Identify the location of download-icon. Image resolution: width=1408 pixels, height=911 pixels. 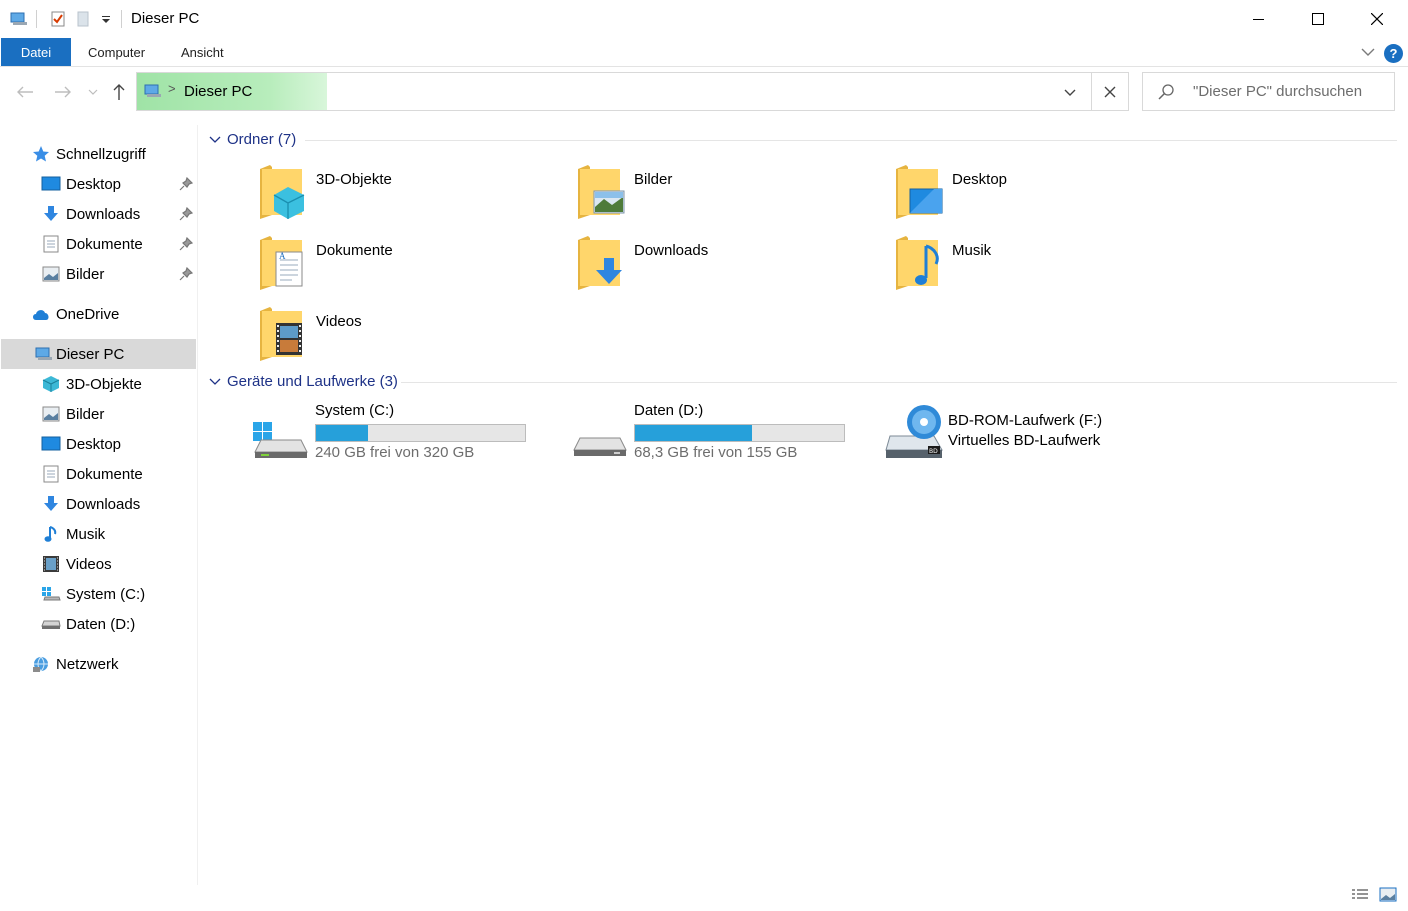
(51, 504).